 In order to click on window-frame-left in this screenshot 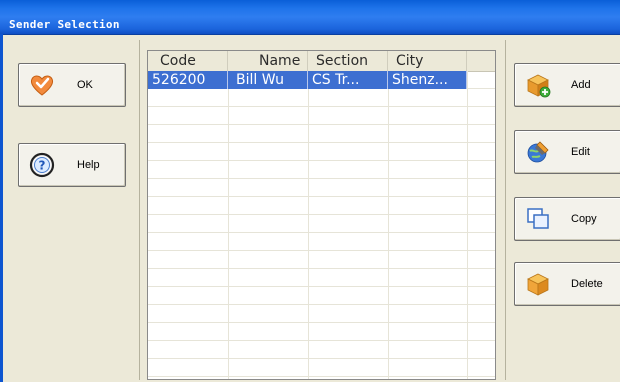, I will do `click(1, 208)`.